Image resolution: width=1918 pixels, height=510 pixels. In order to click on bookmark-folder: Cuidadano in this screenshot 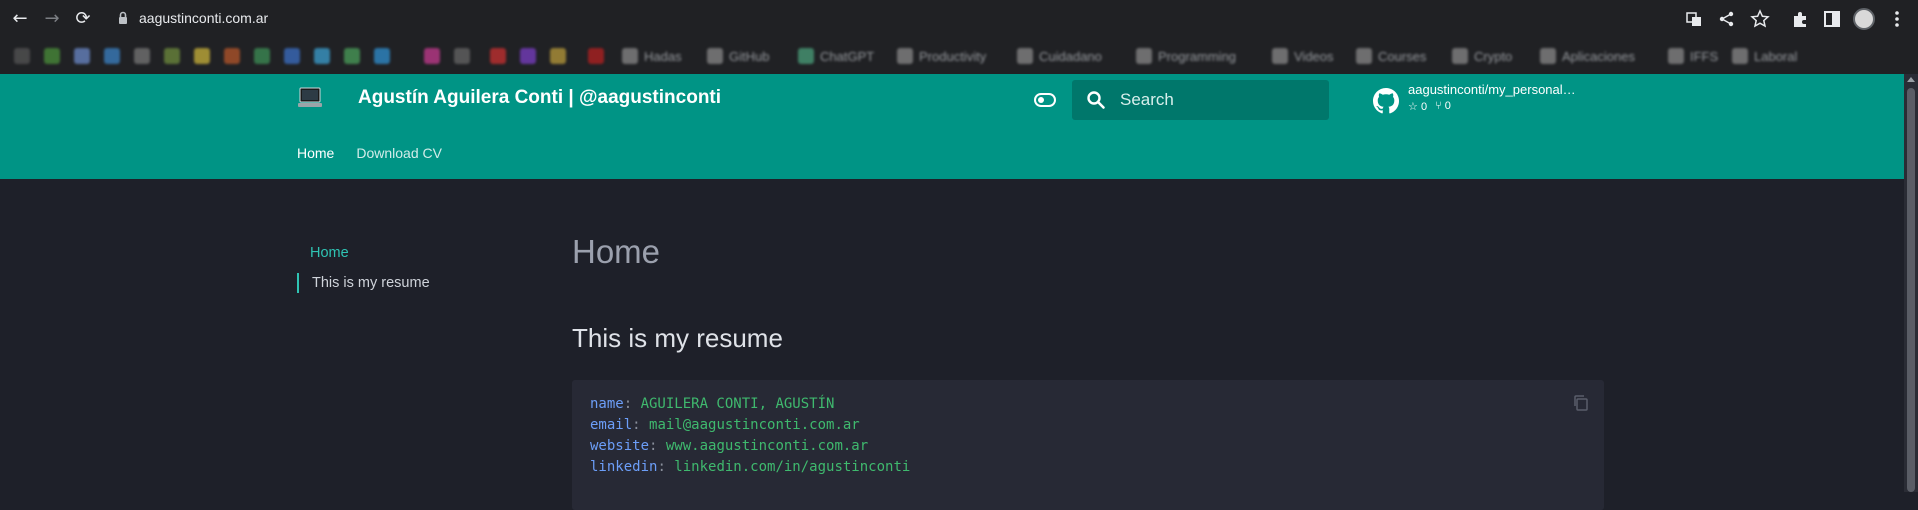, I will do `click(1059, 56)`.